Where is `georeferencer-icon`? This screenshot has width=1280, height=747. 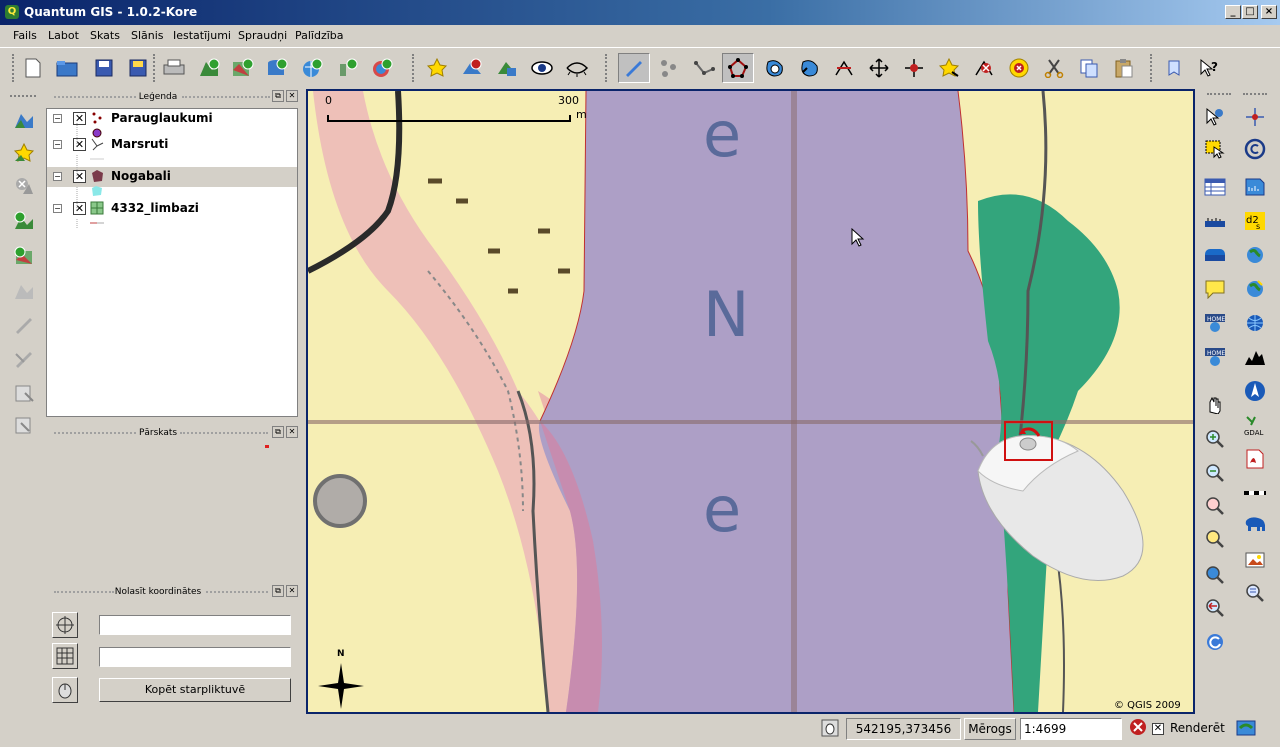 georeferencer-icon is located at coordinates (1255, 117).